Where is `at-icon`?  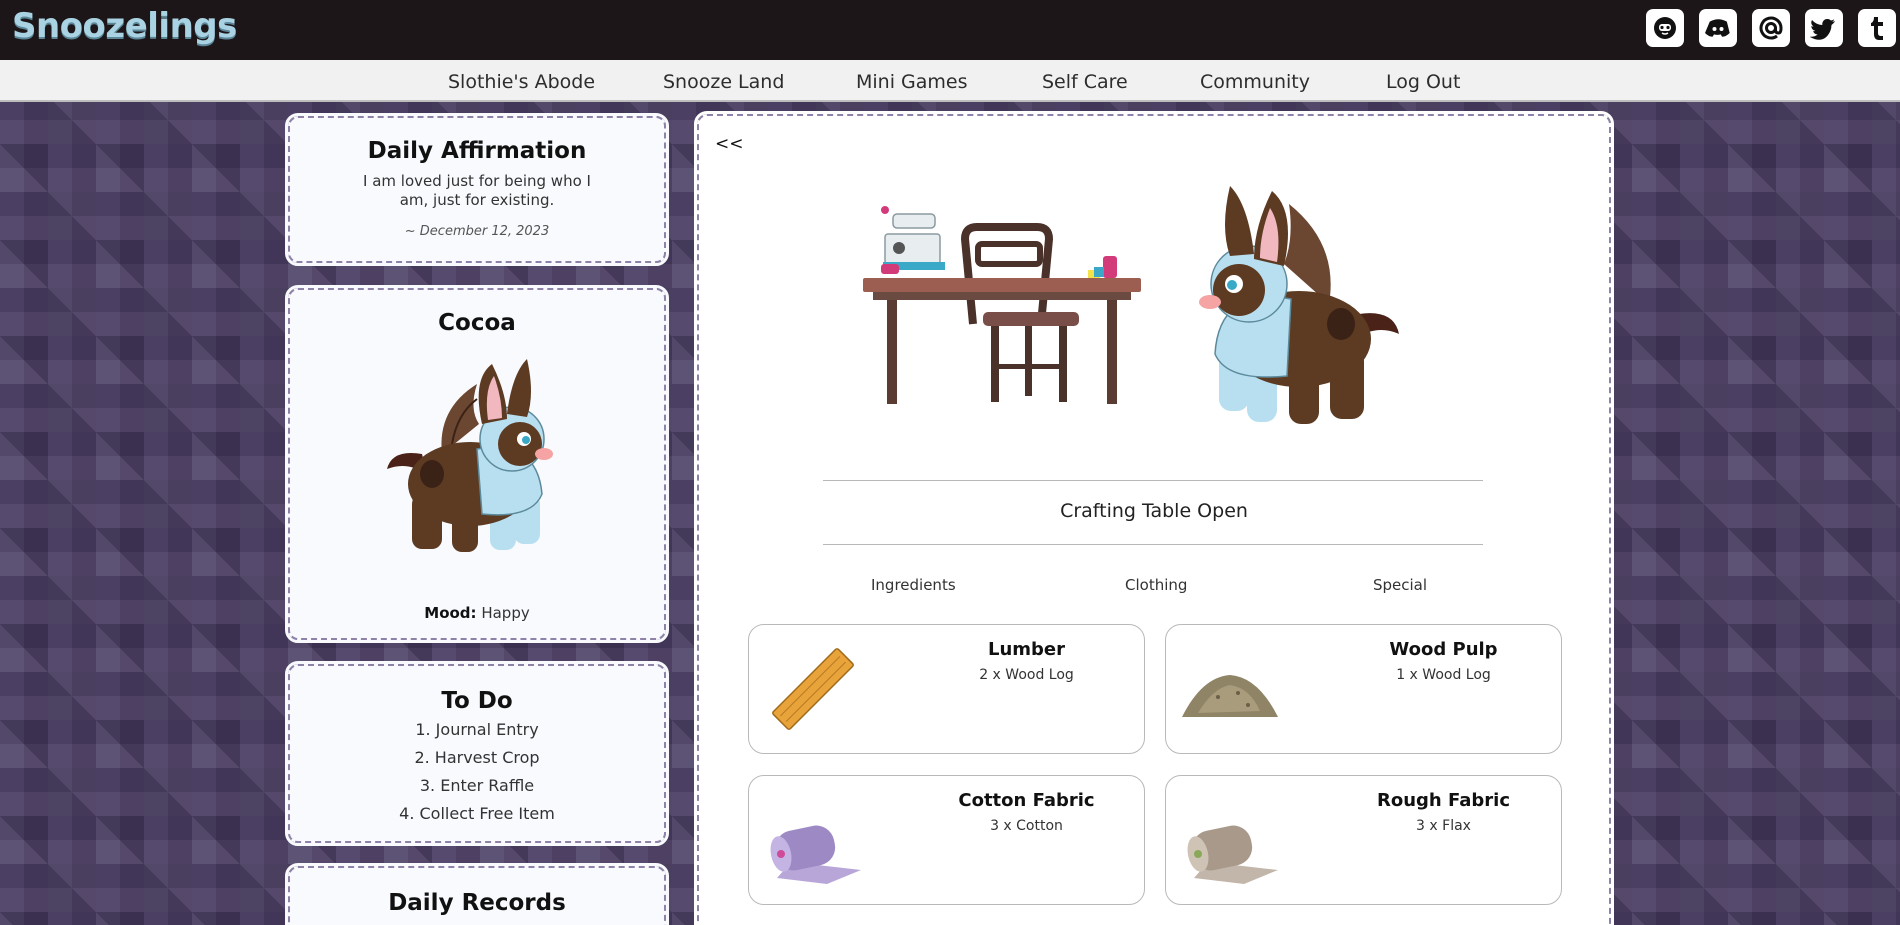
at-icon is located at coordinates (1771, 28).